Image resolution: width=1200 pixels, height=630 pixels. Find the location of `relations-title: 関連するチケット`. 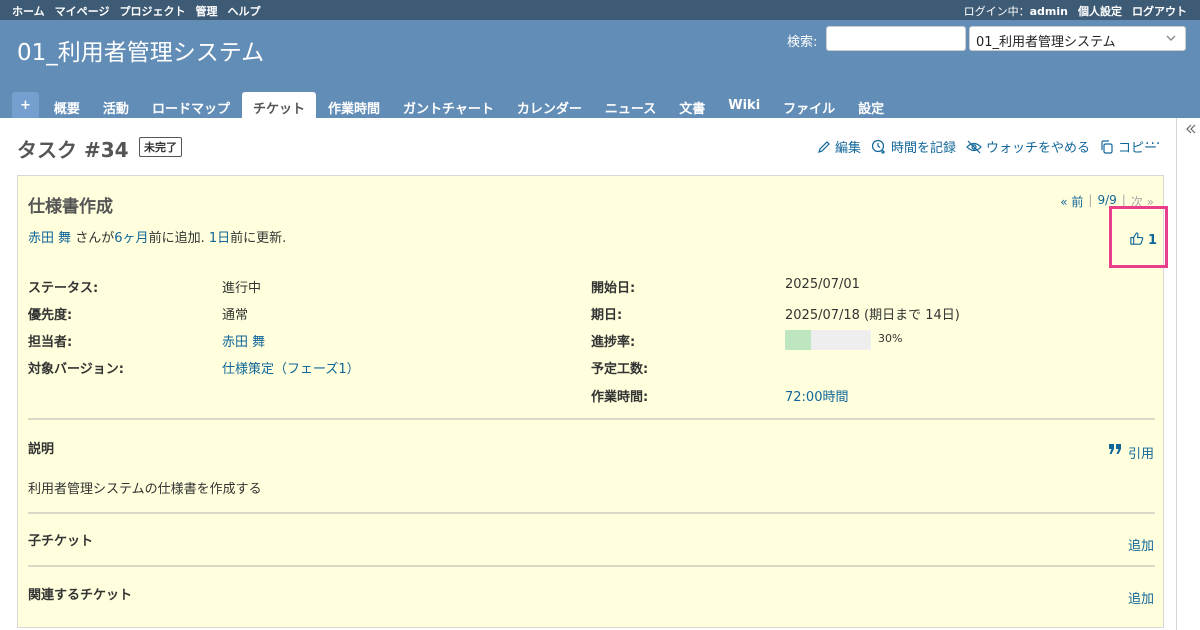

relations-title: 関連するチケット is located at coordinates (80, 595).